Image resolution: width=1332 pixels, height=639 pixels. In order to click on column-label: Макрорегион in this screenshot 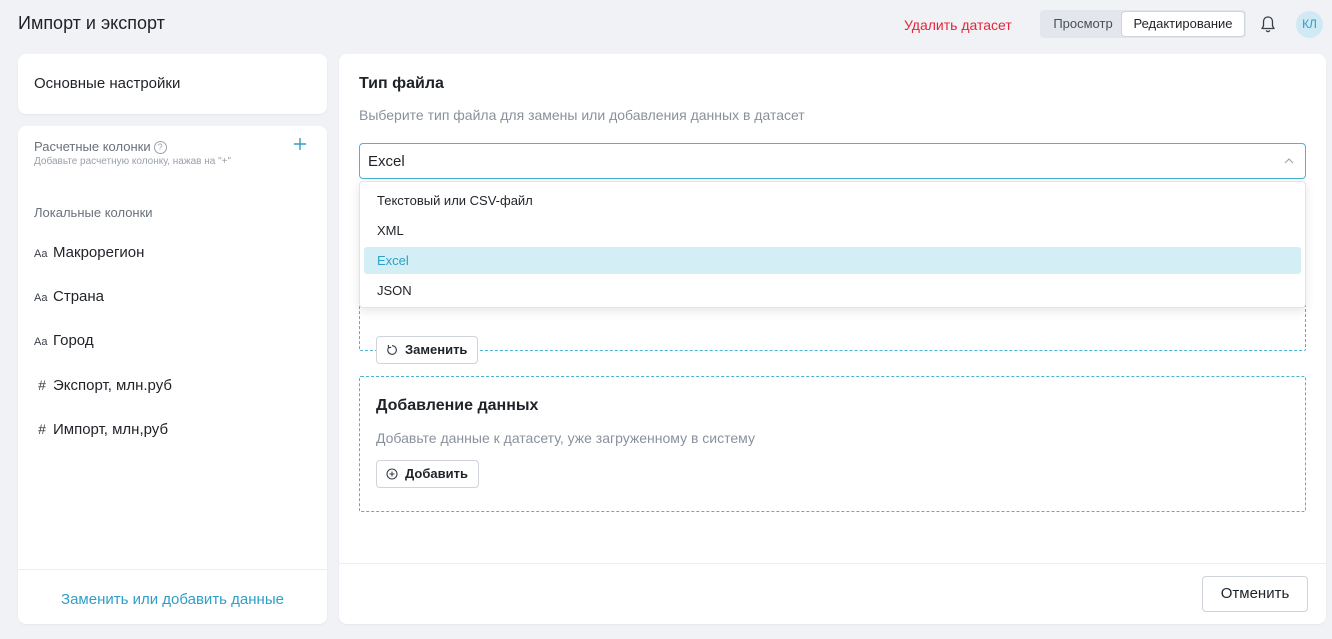, I will do `click(99, 252)`.